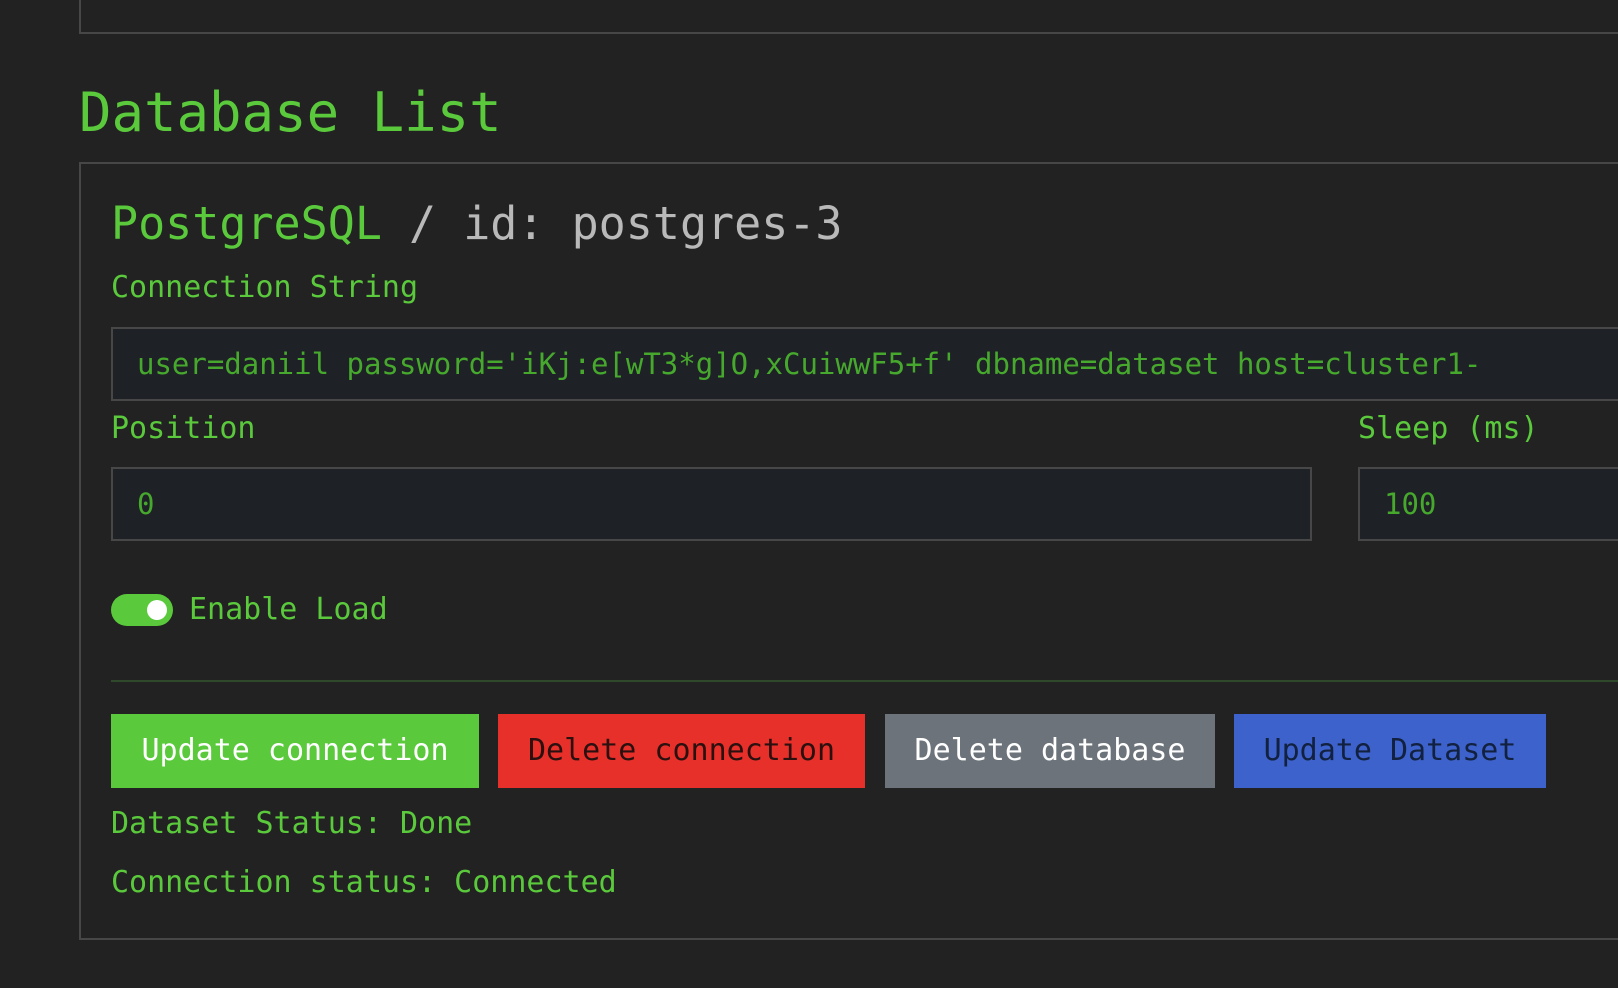 This screenshot has height=988, width=1618. Describe the element at coordinates (864, 681) in the screenshot. I see `divider` at that location.